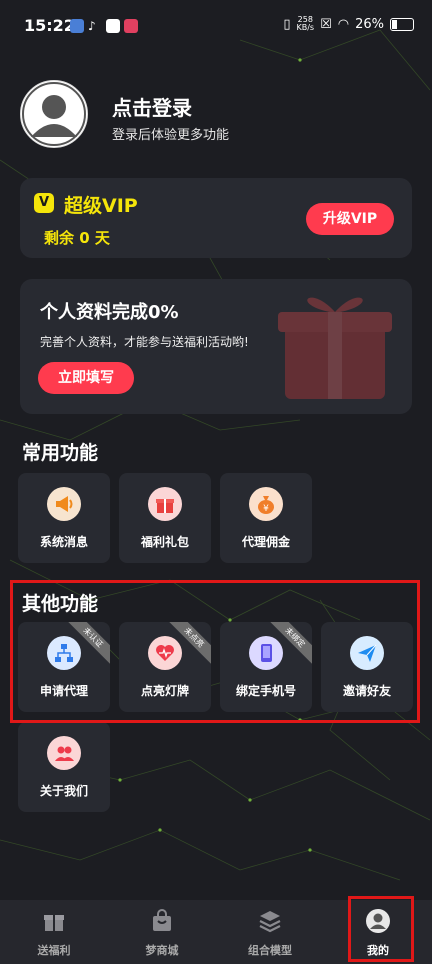 This screenshot has height=964, width=432. Describe the element at coordinates (162, 950) in the screenshot. I see `nav-label: 梦商城` at that location.